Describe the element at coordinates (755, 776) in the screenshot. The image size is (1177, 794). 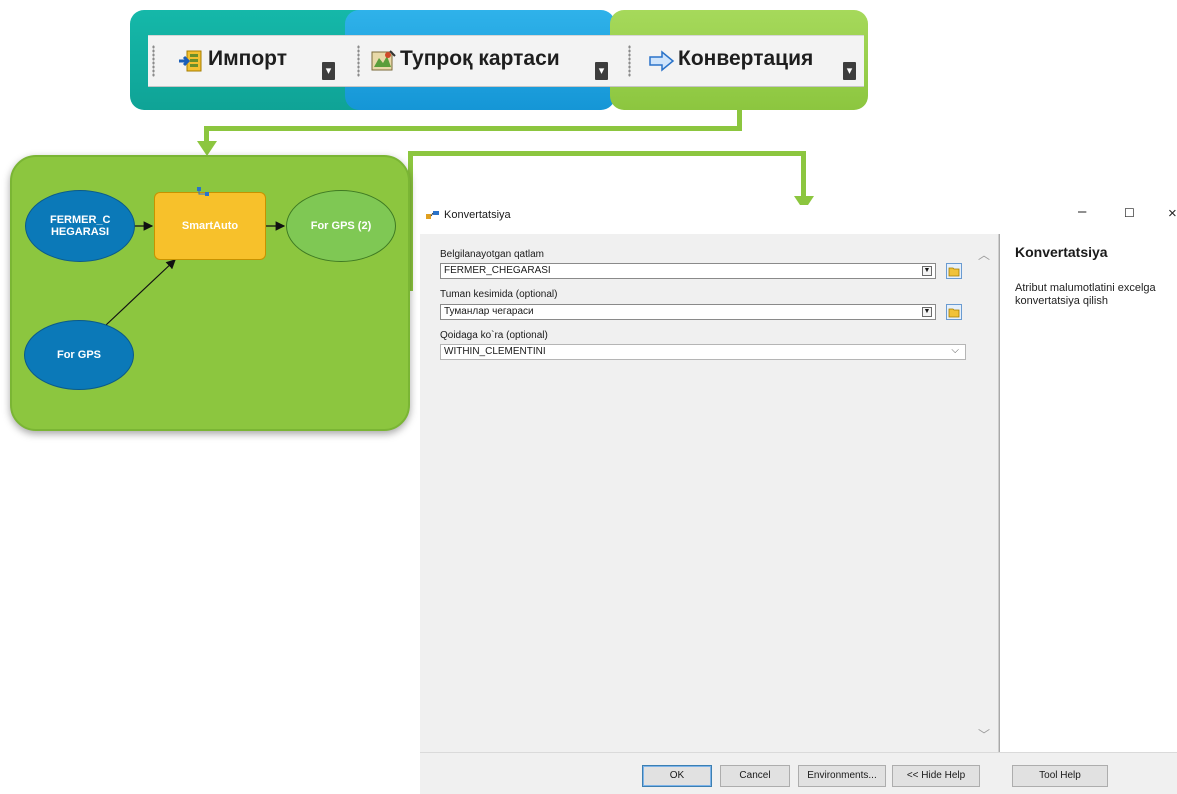
I see `cancel-button: Cancel` at that location.